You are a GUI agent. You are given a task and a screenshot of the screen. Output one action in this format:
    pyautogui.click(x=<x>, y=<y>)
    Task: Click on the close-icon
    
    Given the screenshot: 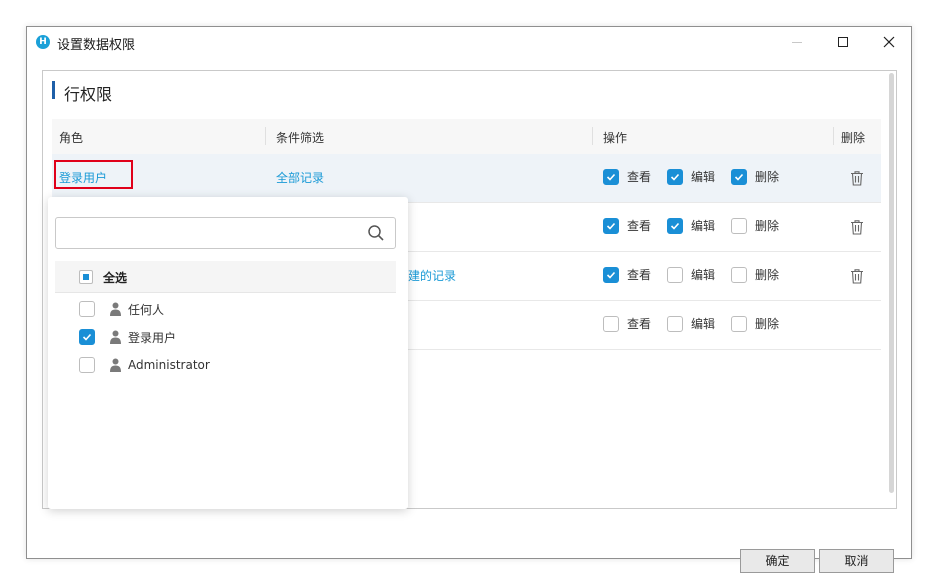 What is the action you would take?
    pyautogui.click(x=889, y=42)
    